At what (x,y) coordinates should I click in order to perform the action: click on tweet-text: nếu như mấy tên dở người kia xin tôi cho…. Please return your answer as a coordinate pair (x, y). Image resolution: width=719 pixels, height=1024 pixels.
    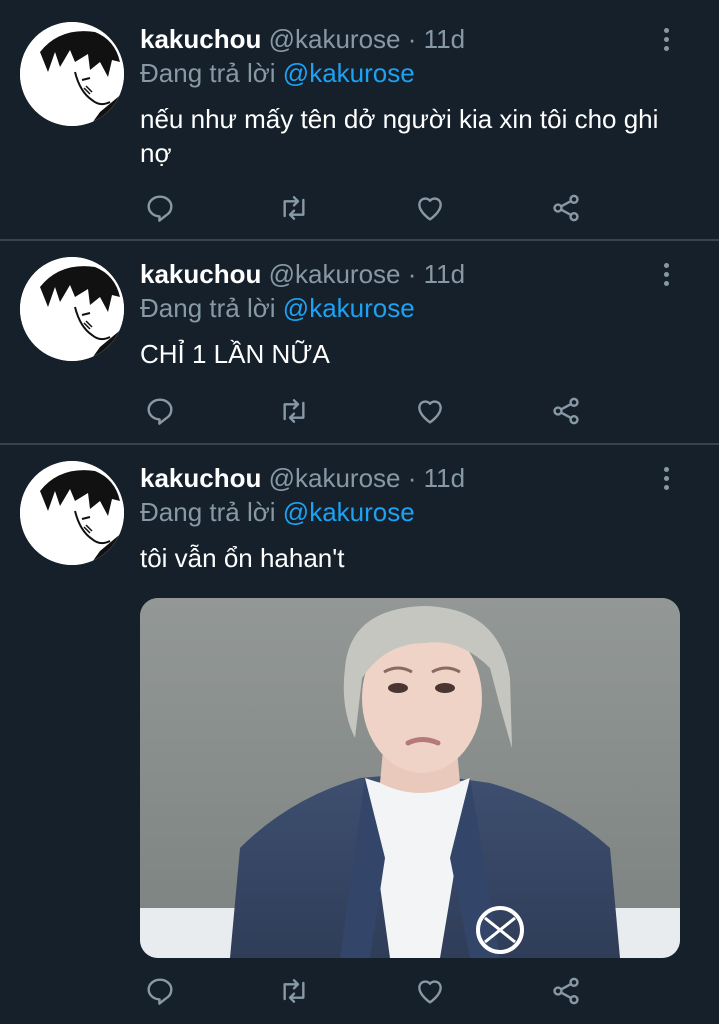
    Looking at the image, I should click on (399, 136).